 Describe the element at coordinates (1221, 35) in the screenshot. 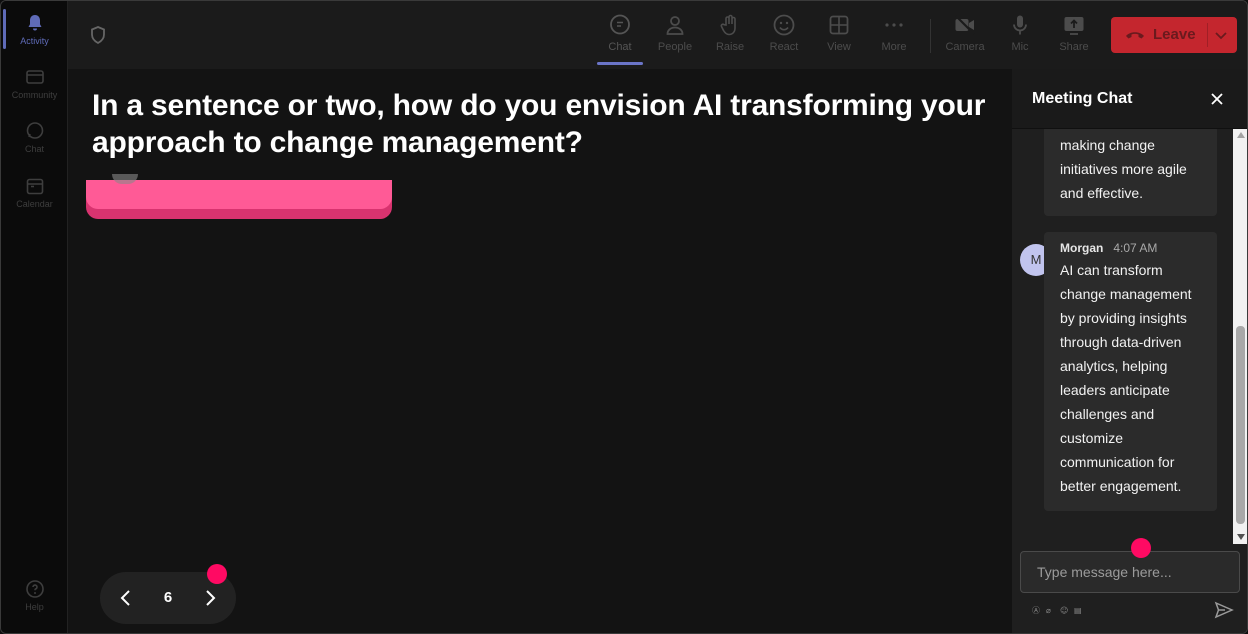

I see `chevron-down-icon` at that location.